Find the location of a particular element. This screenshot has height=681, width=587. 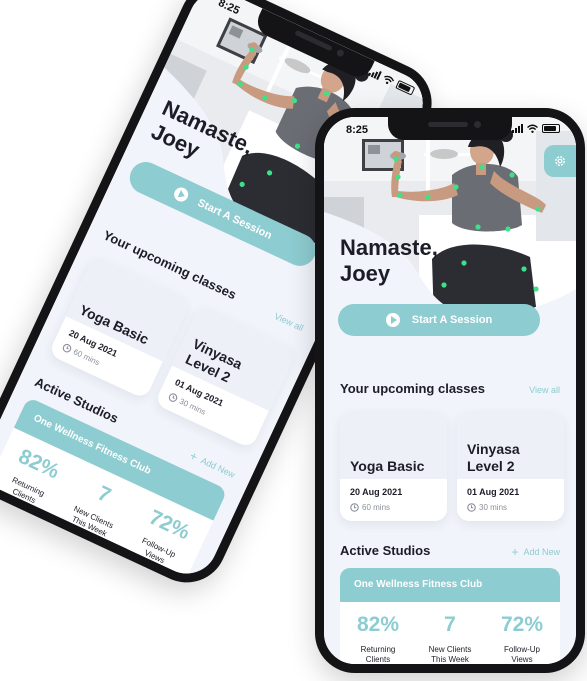

class-date: 20 Aug 2021 is located at coordinates (376, 492).